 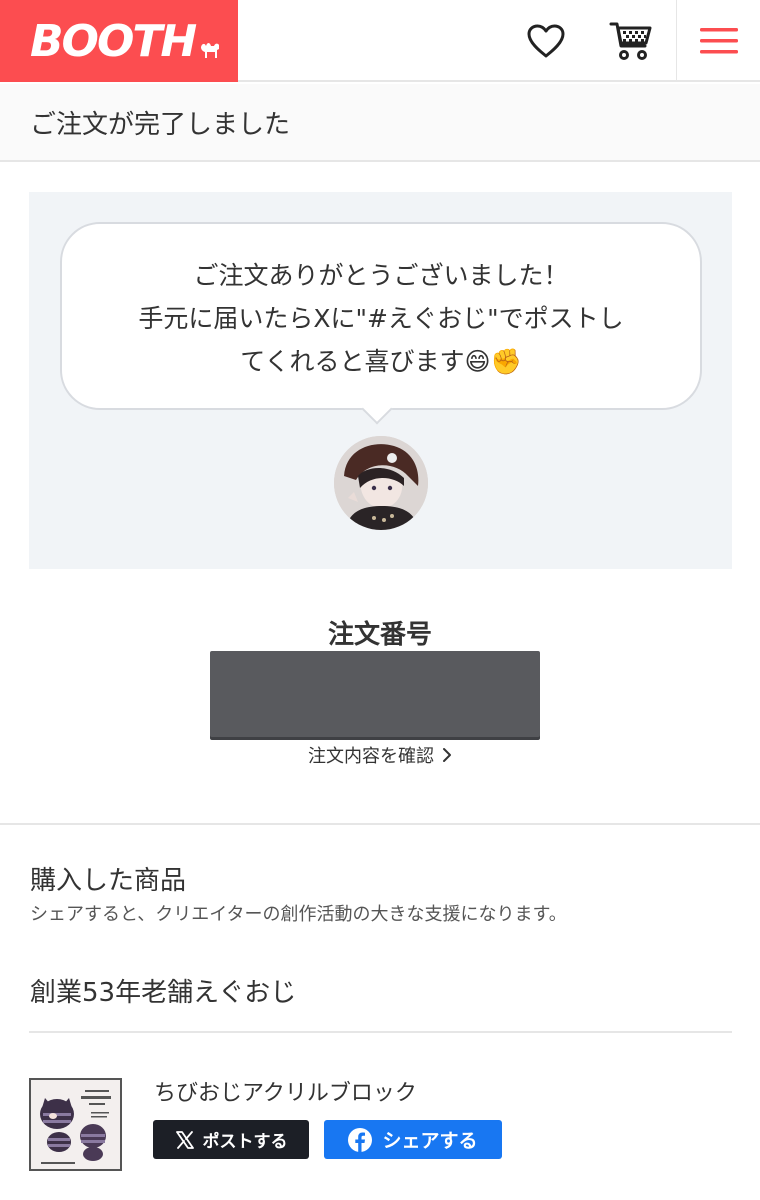 What do you see at coordinates (163, 990) in the screenshot?
I see `shop-name: 創業53年老舗えぐおじ` at bounding box center [163, 990].